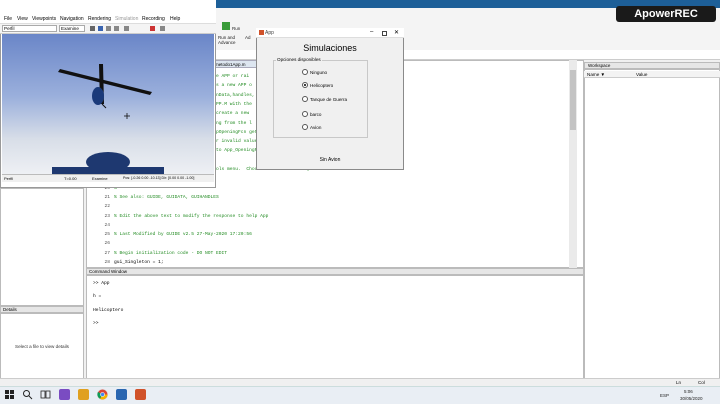 This screenshot has height=404, width=720. Describe the element at coordinates (248, 37) in the screenshot. I see `add-button: Ad` at that location.